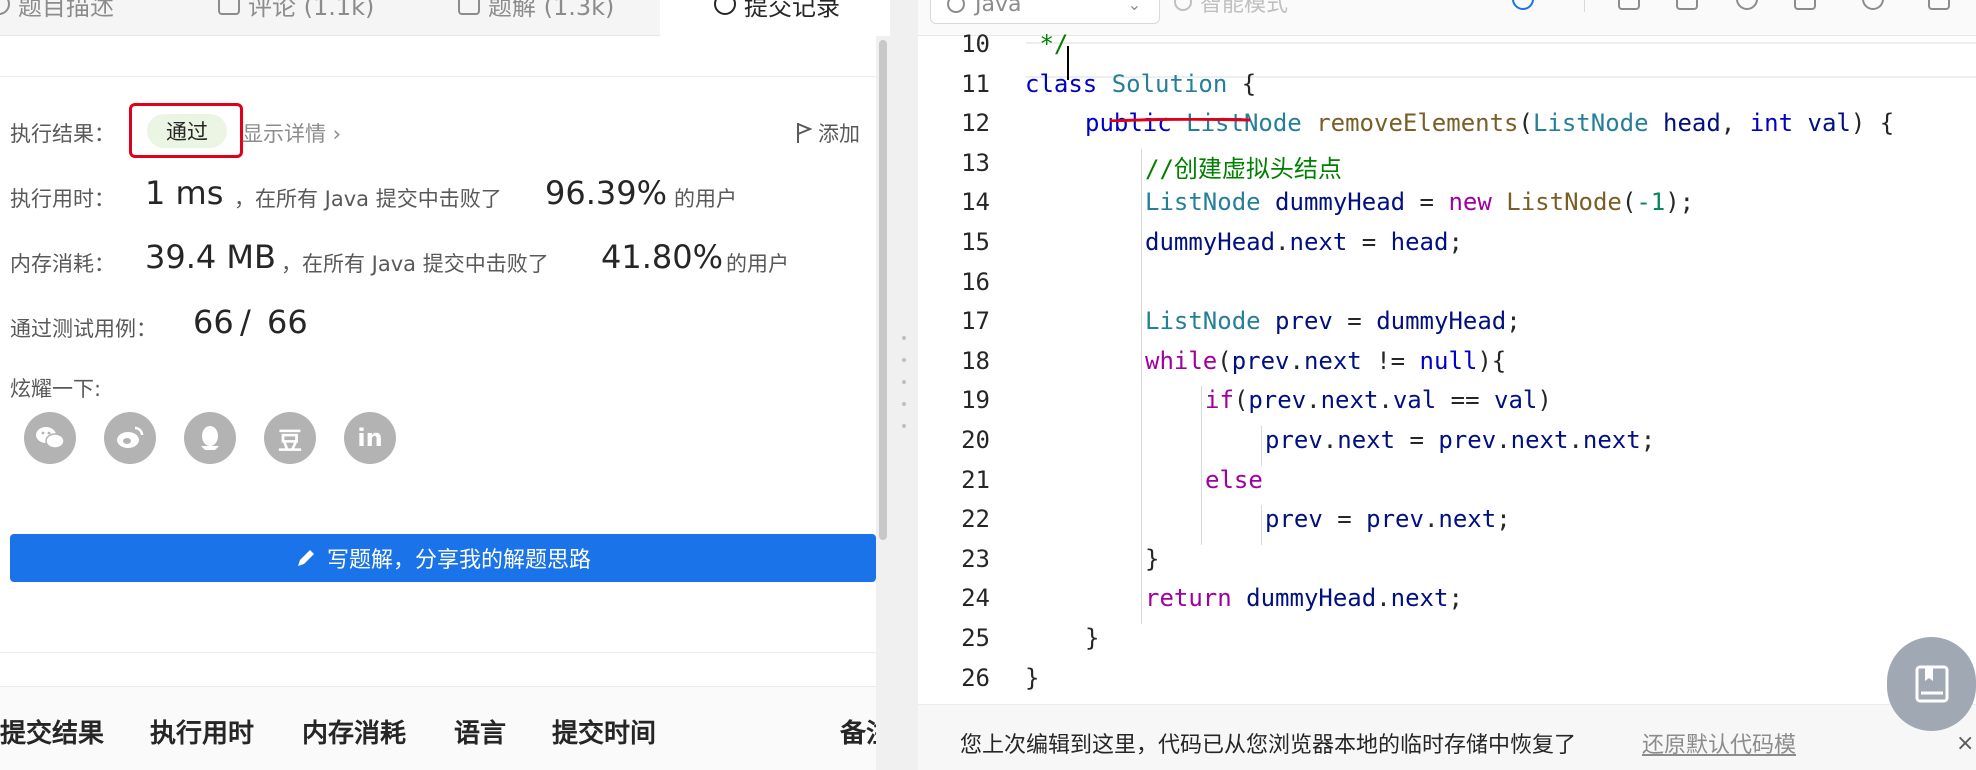 Image resolution: width=1976 pixels, height=770 pixels. What do you see at coordinates (438, 18) in the screenshot?
I see `left-tab-bar: 题目描述 评论 (1.1k) 题解 (1.3k) 提交记录` at bounding box center [438, 18].